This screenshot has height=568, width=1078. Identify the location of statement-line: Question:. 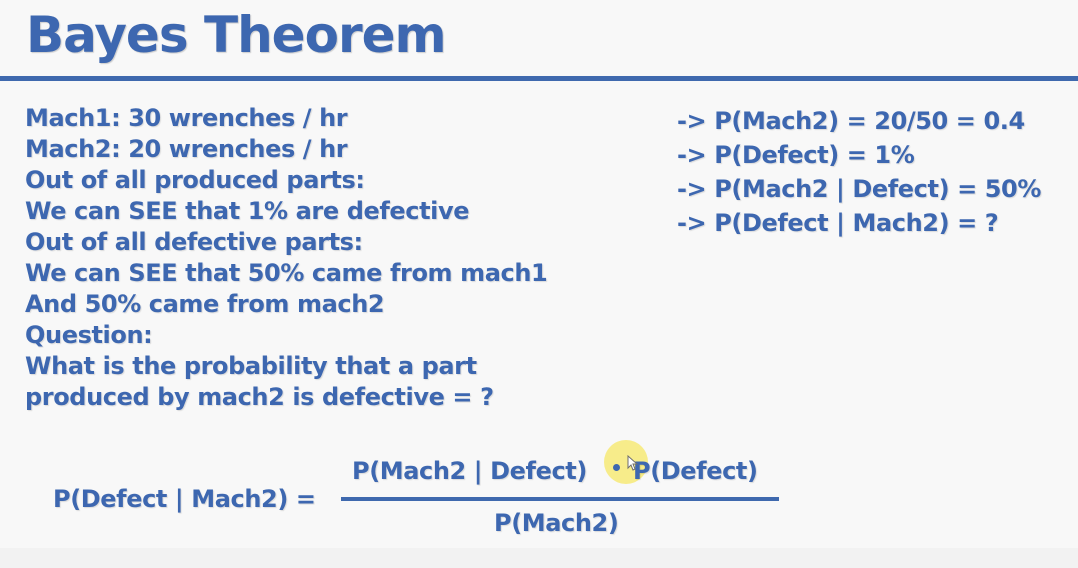
(89, 335).